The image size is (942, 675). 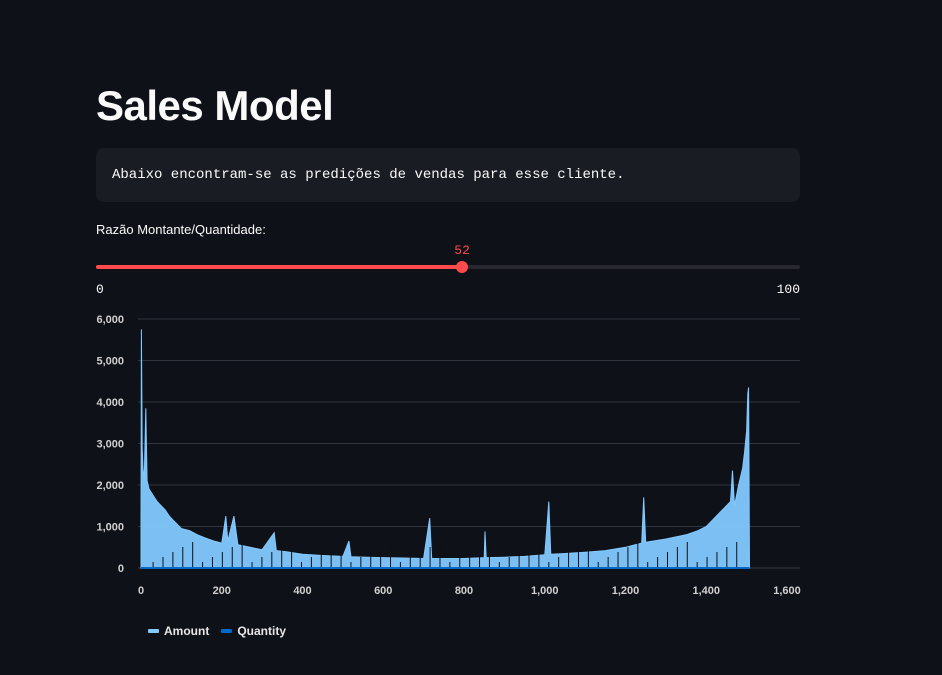 I want to click on ratio-slider: 52 0 100, so click(x=448, y=272).